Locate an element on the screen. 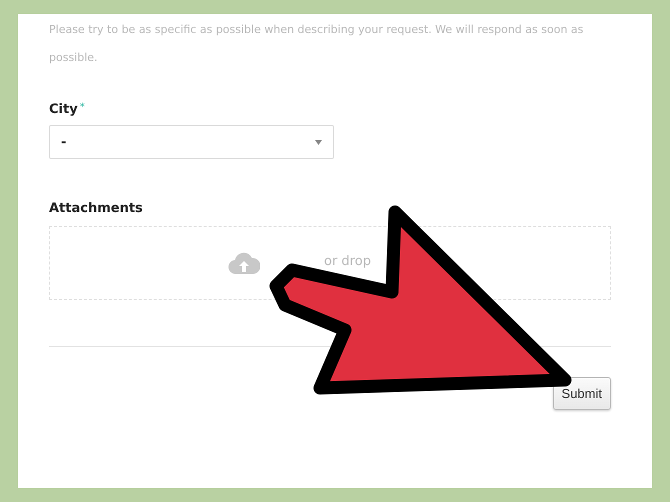 Image resolution: width=670 pixels, height=502 pixels. city-dropdown: - is located at coordinates (191, 142).